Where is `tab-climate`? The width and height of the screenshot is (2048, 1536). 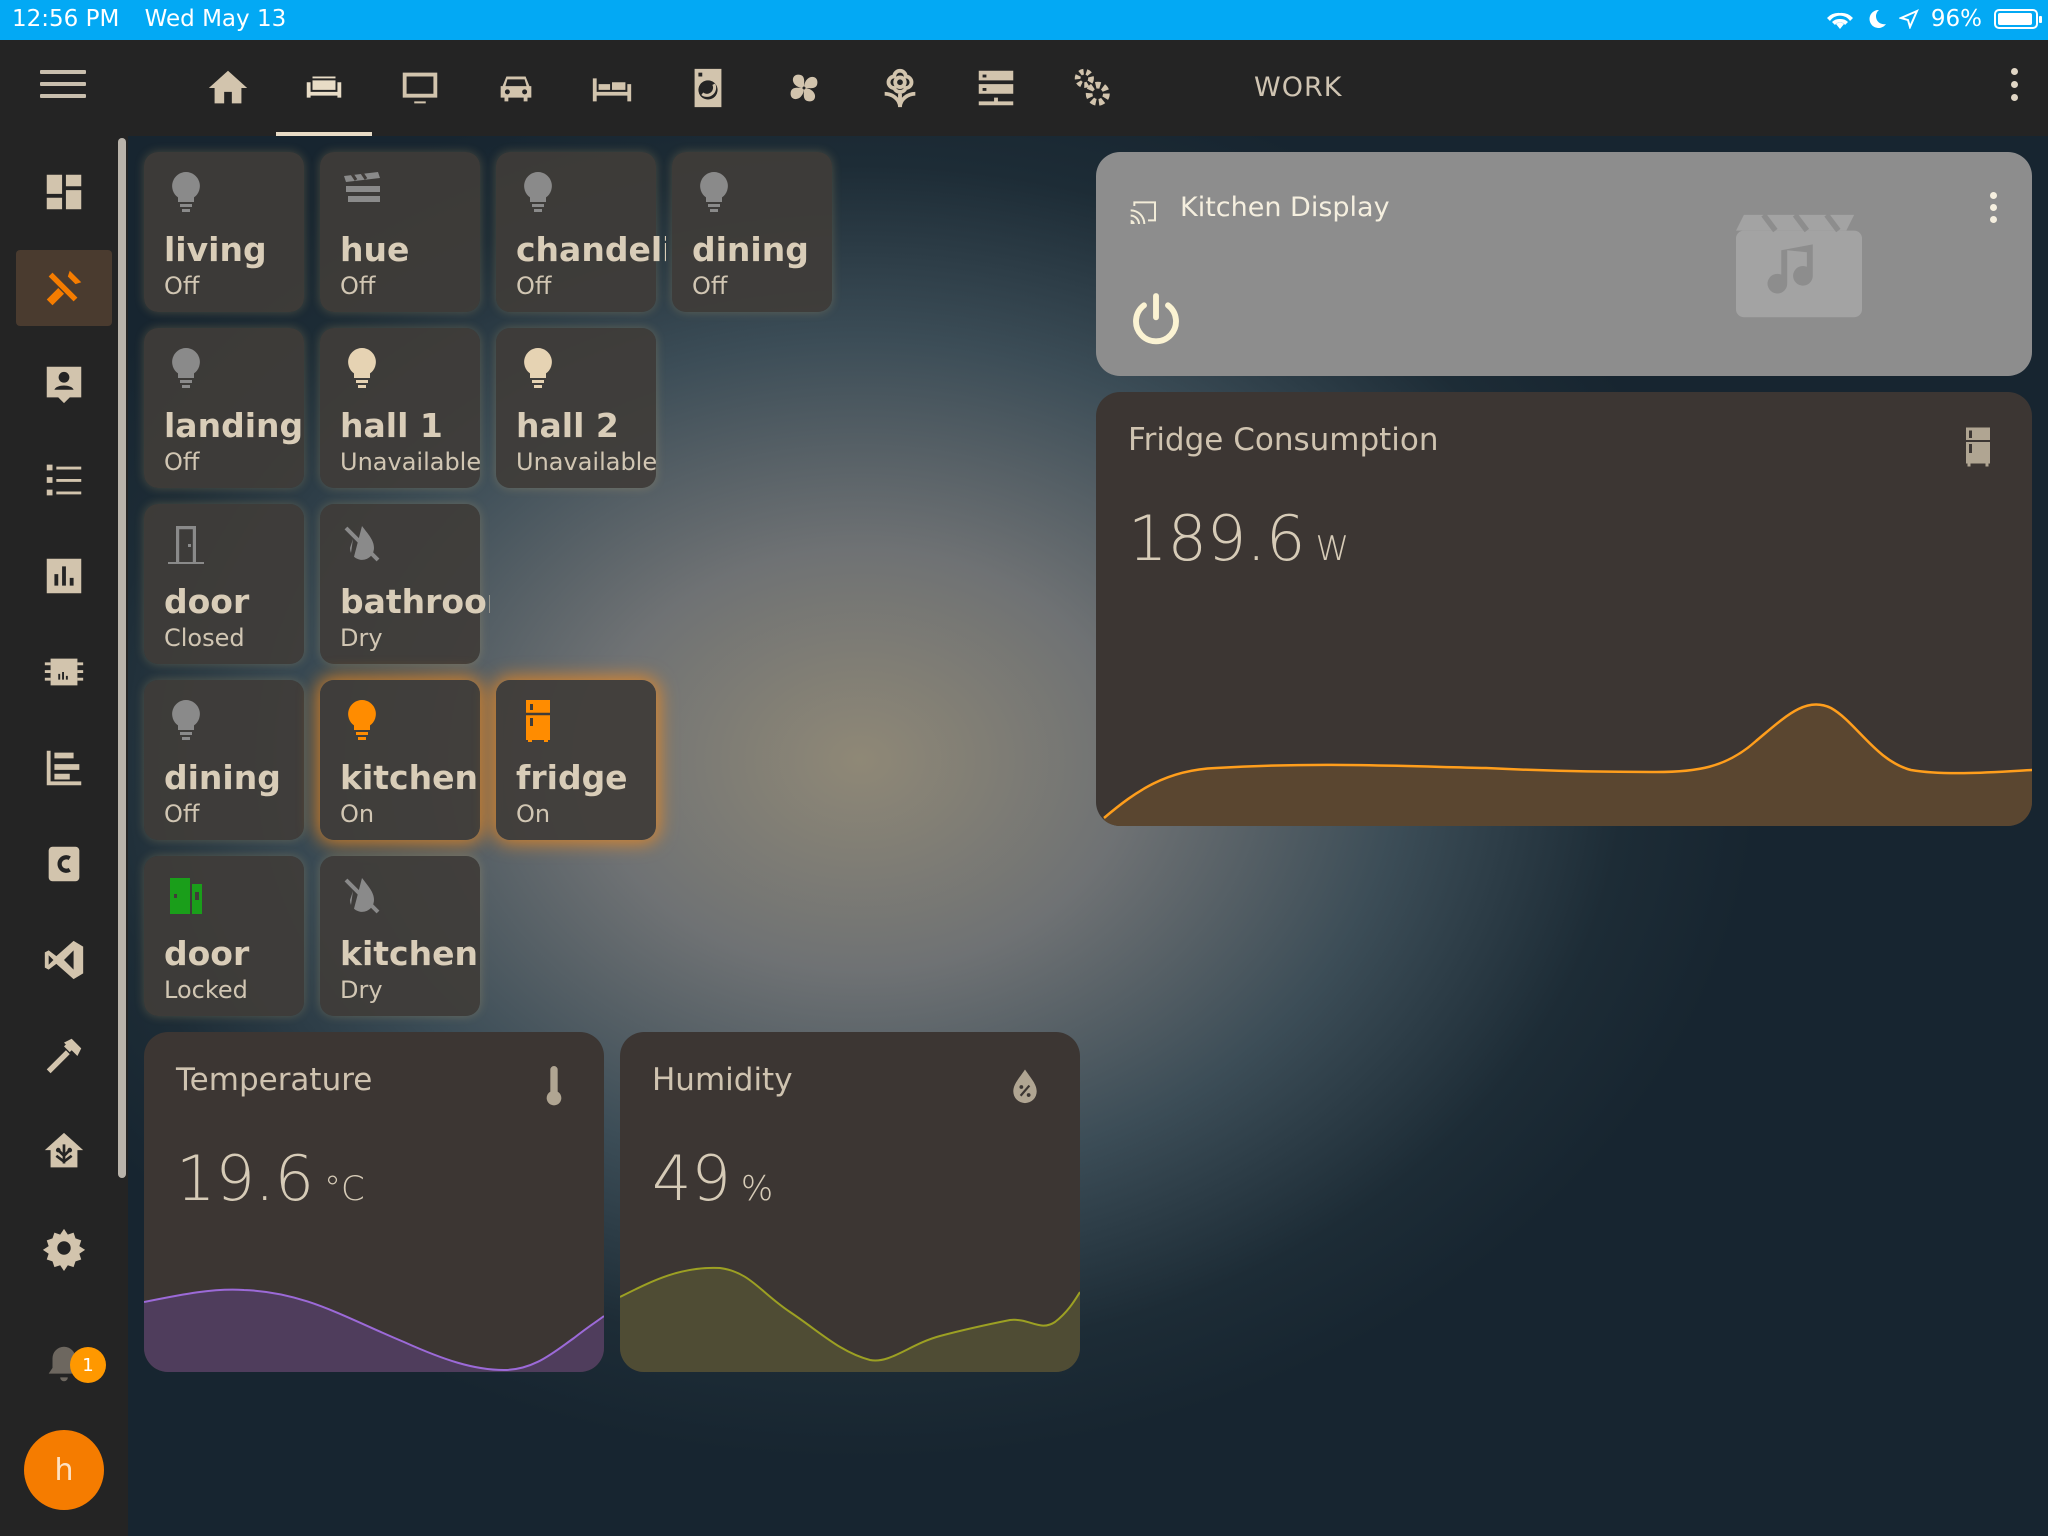 tab-climate is located at coordinates (804, 88).